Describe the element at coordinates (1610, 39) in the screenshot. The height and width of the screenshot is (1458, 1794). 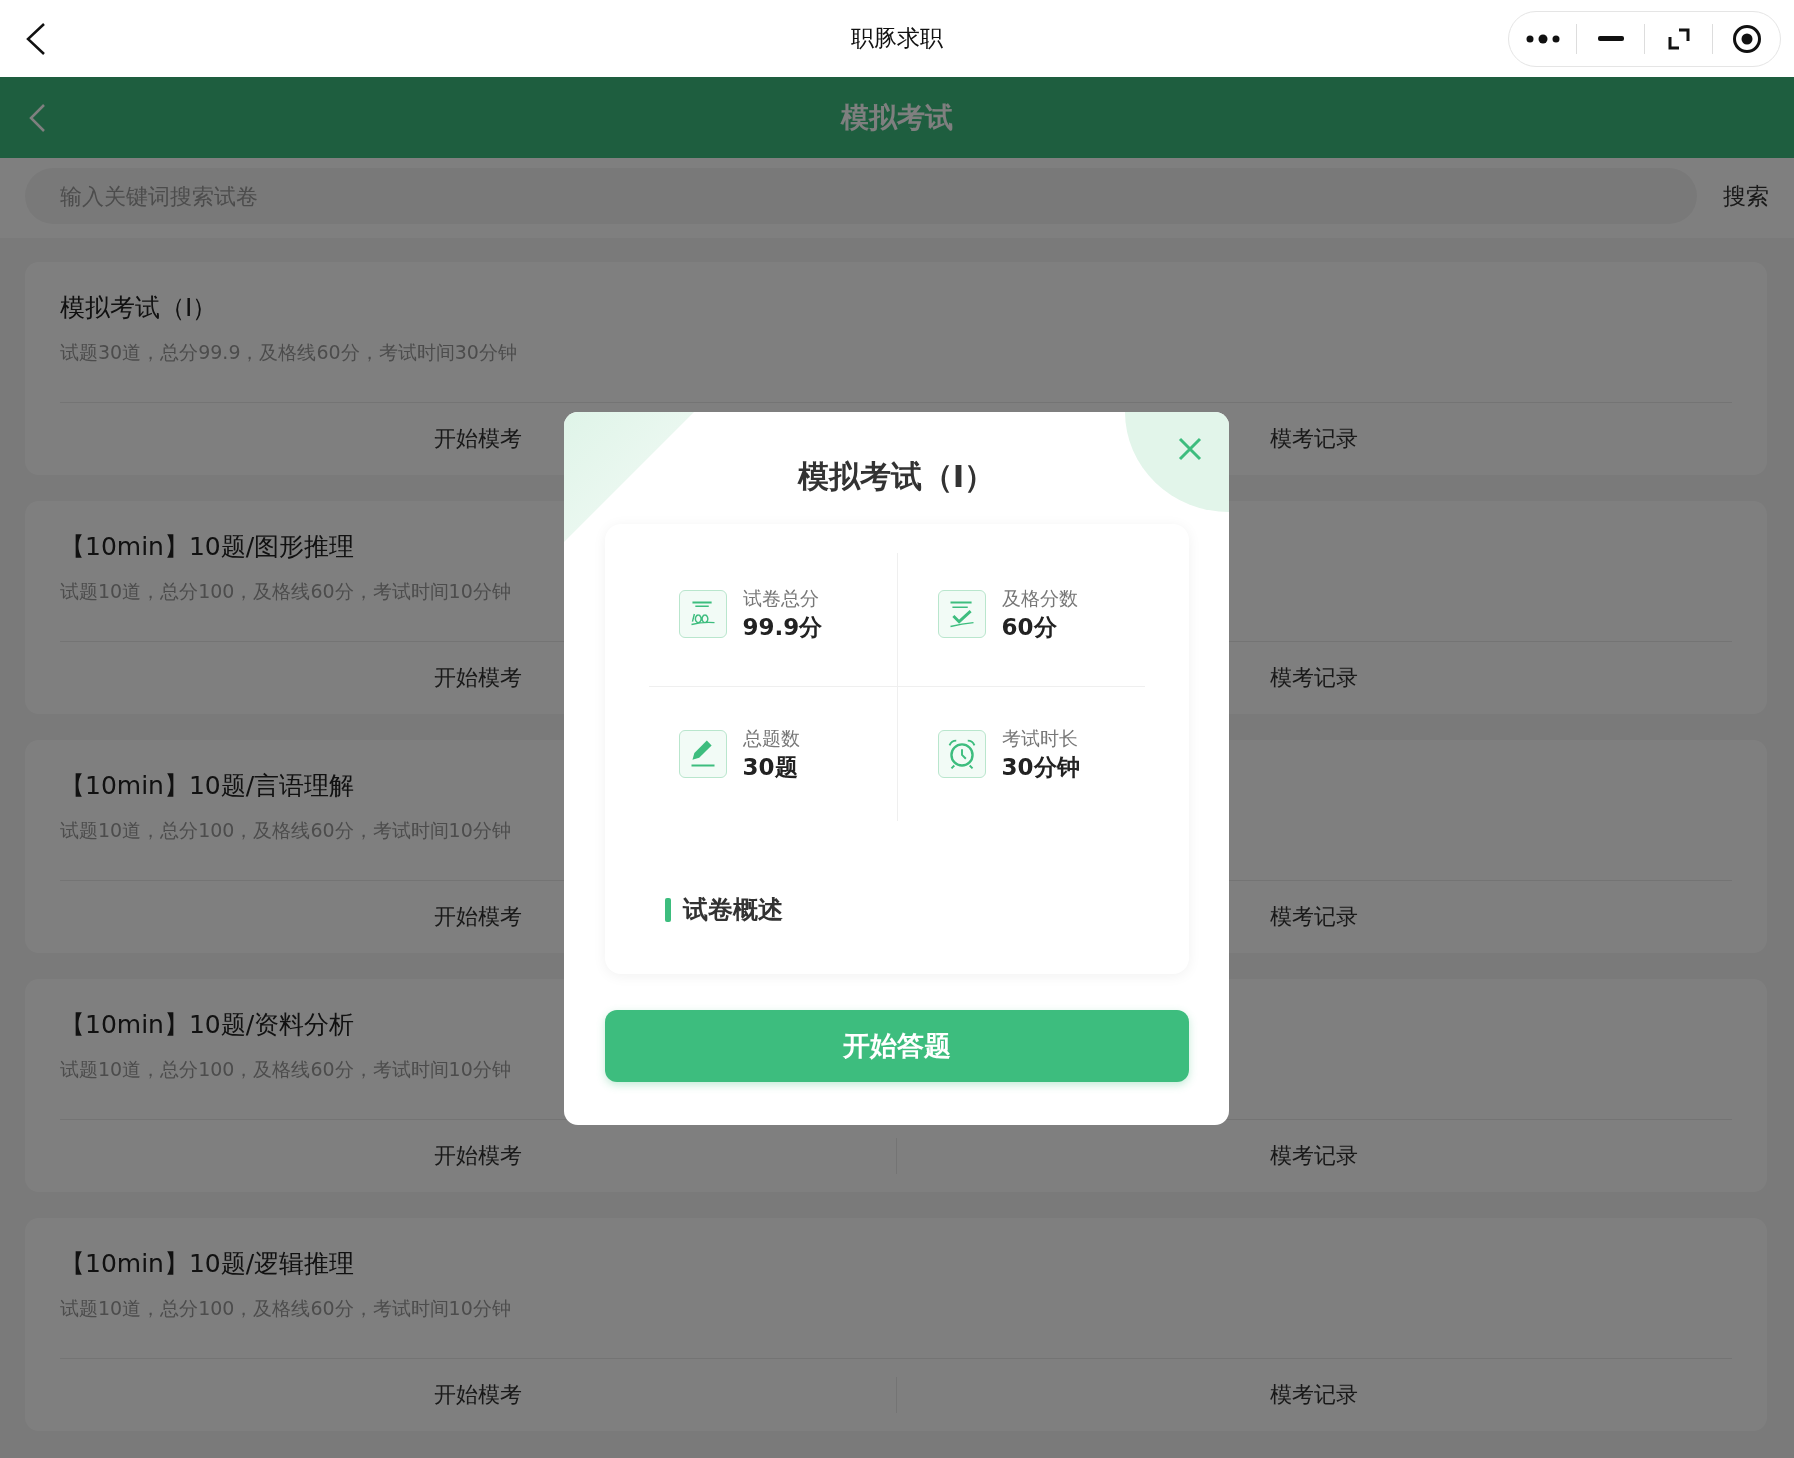
I see `minimize-icon` at that location.